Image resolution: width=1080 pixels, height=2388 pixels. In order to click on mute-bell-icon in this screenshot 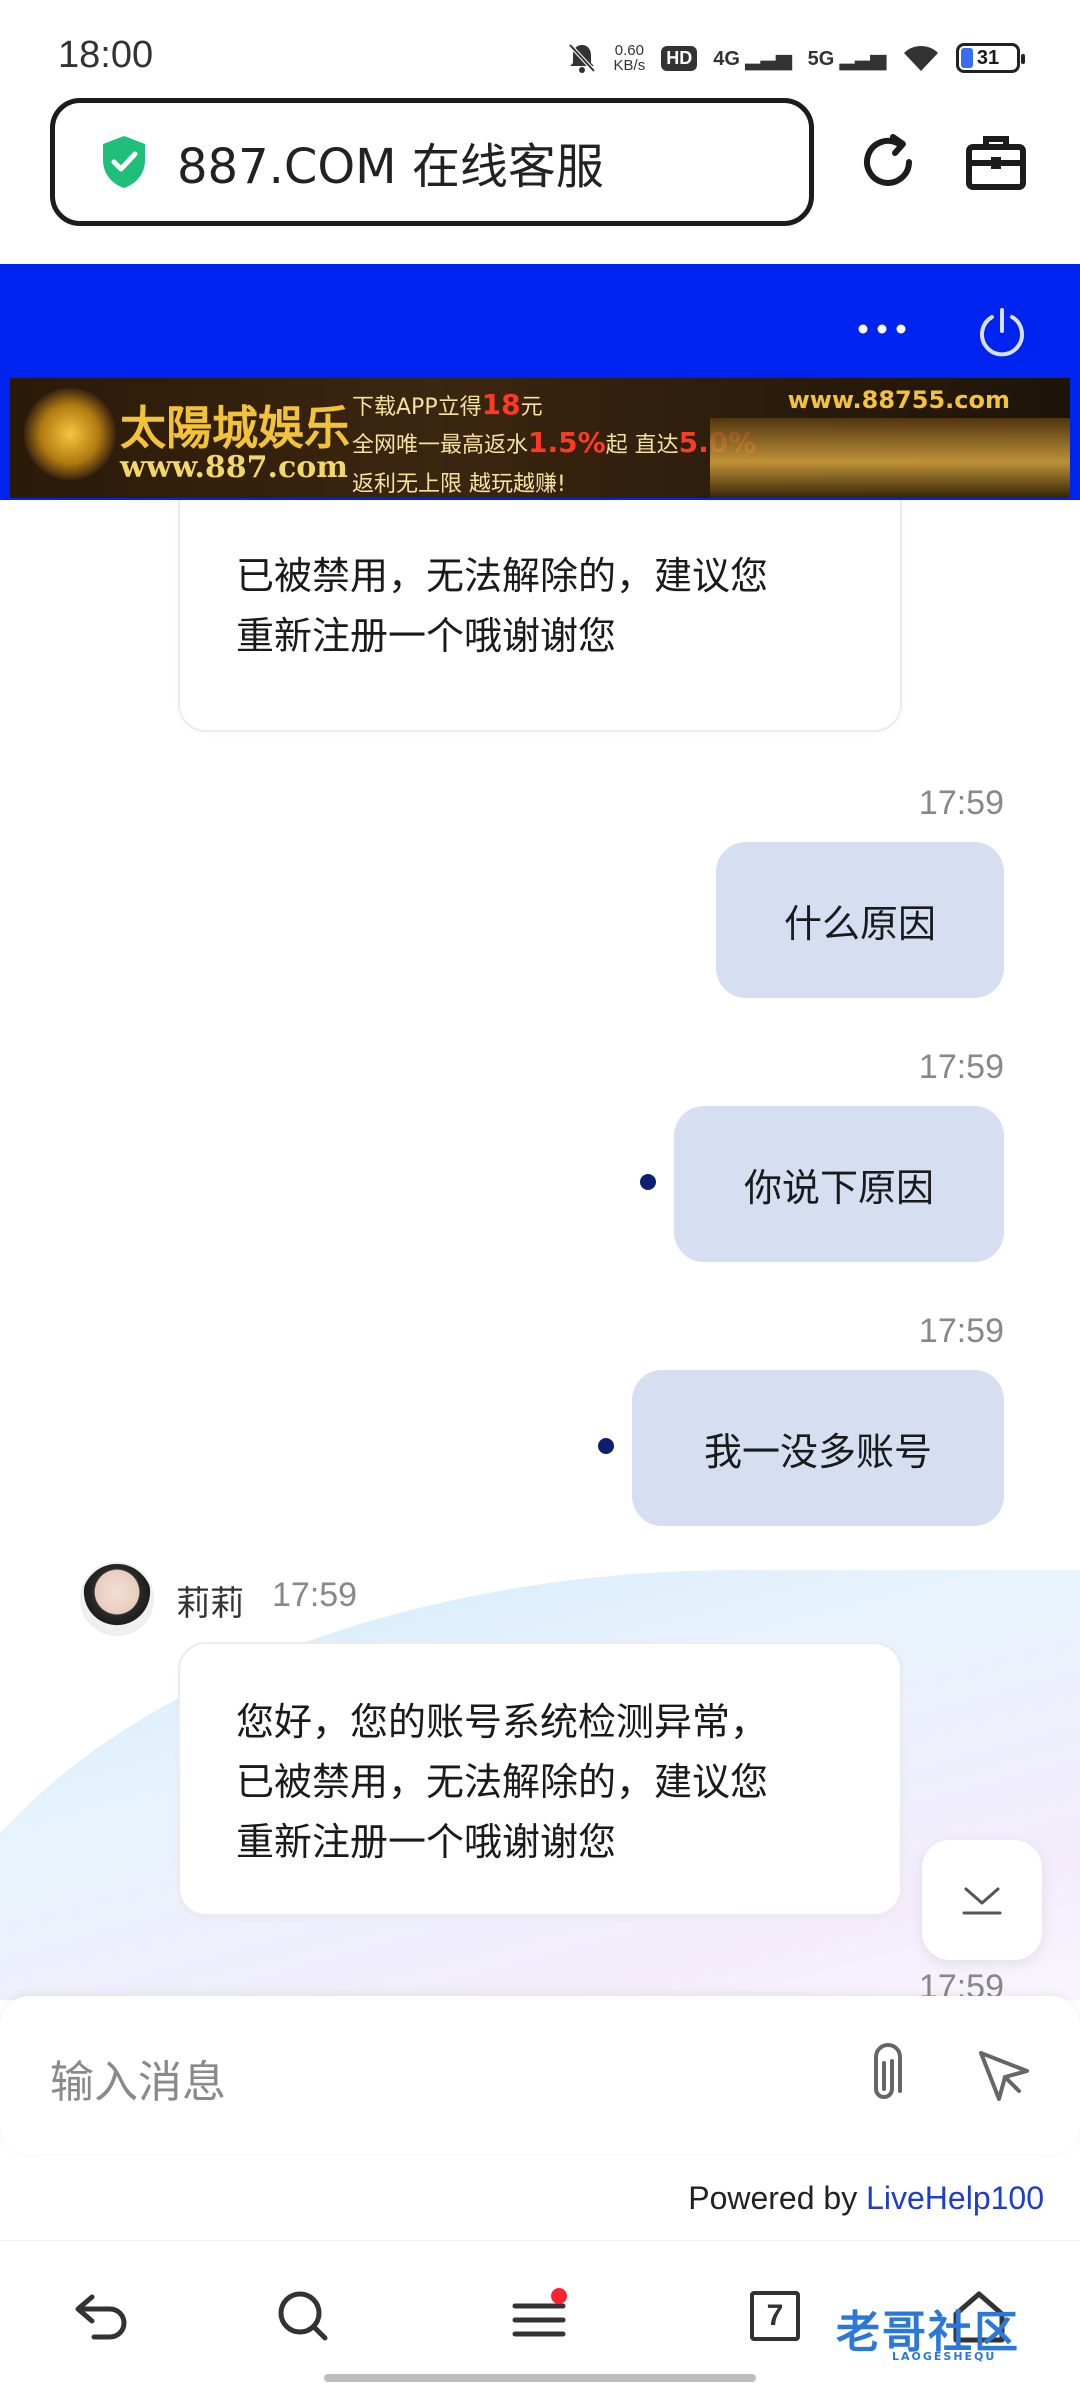, I will do `click(582, 58)`.